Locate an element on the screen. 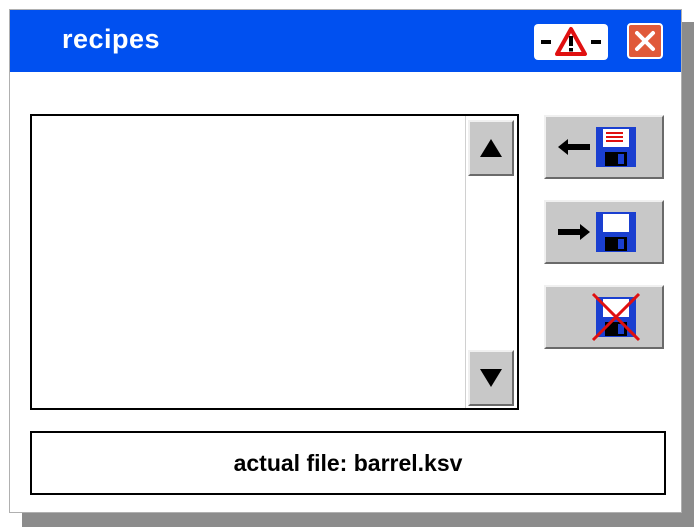 Image resolution: width=694 pixels, height=527 pixels. actual-file-label: actual file: barrel.ksv is located at coordinates (348, 463).